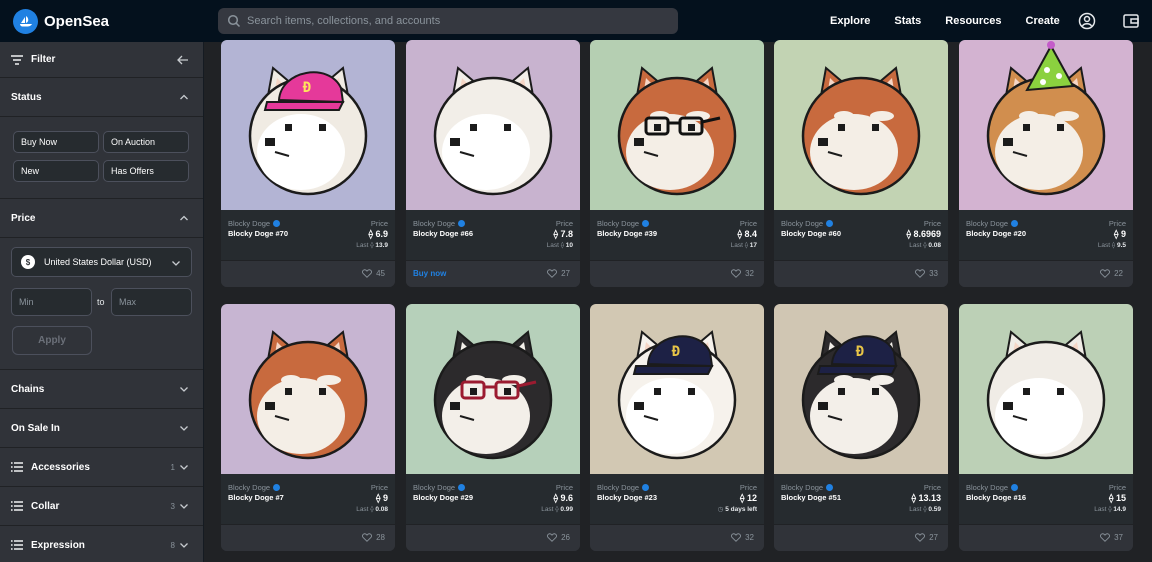 The width and height of the screenshot is (1152, 562). What do you see at coordinates (101, 428) in the screenshot?
I see `on-sale-in-section-header: On Sale In` at bounding box center [101, 428].